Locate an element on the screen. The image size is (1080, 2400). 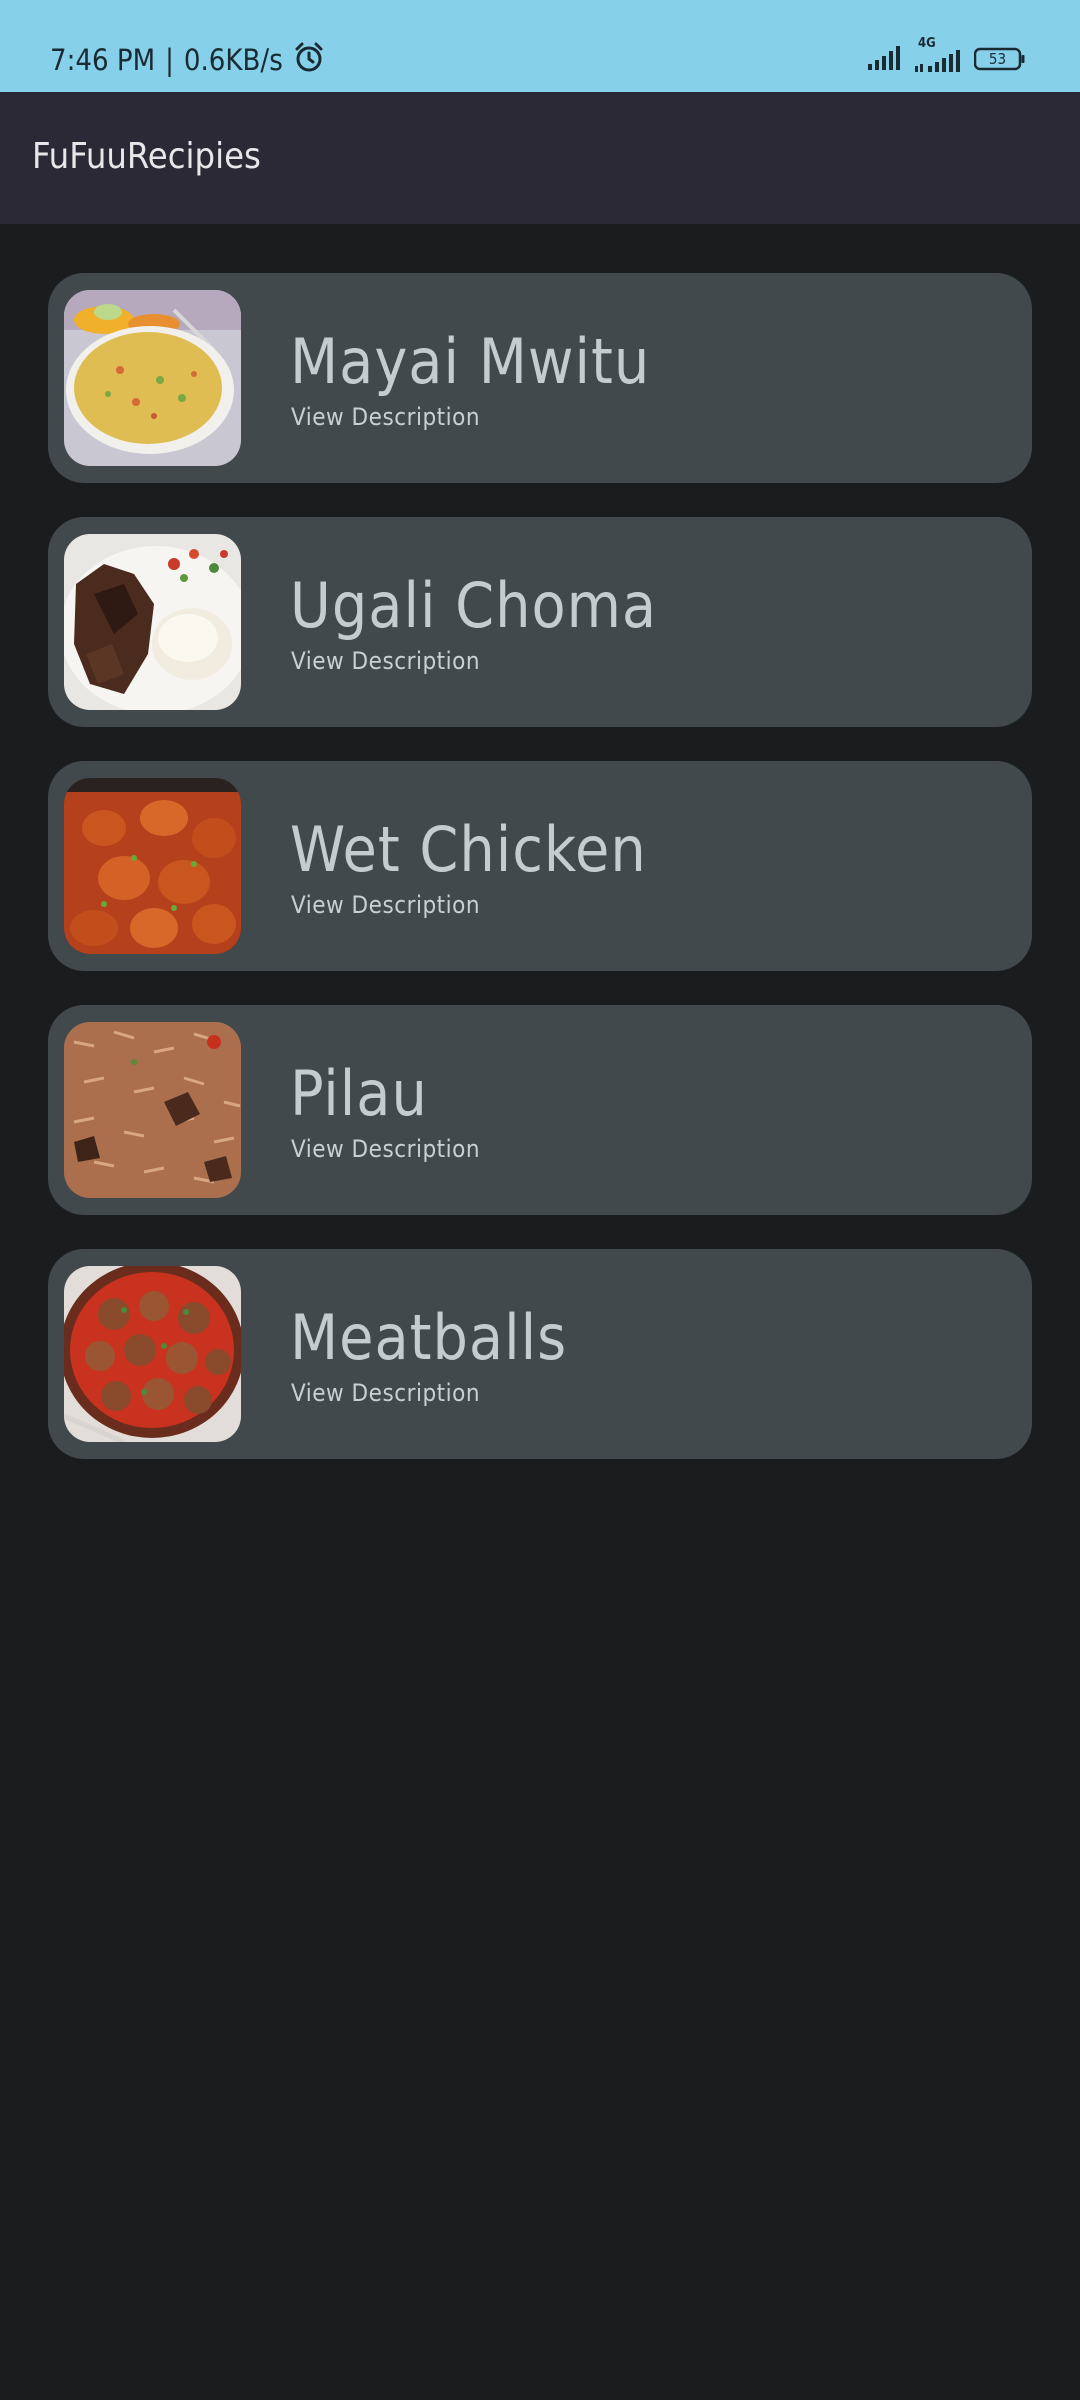
pilau-rice-food-image is located at coordinates (152, 1110).